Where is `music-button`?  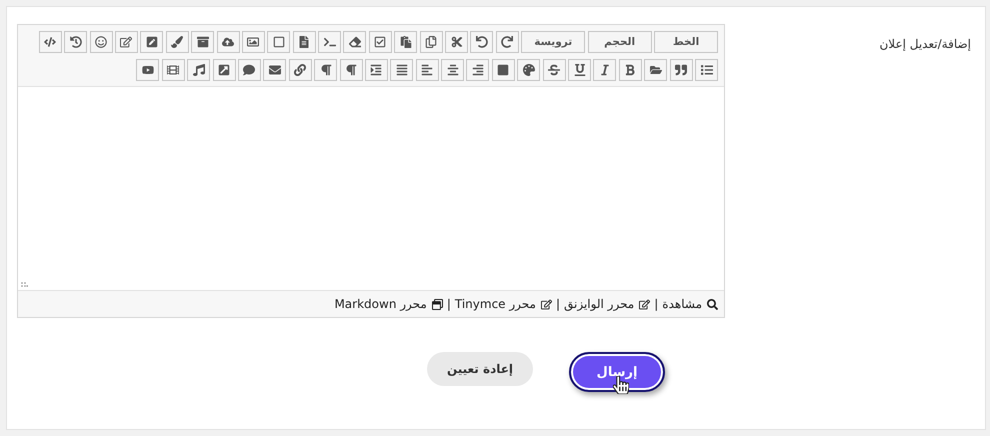 music-button is located at coordinates (198, 70).